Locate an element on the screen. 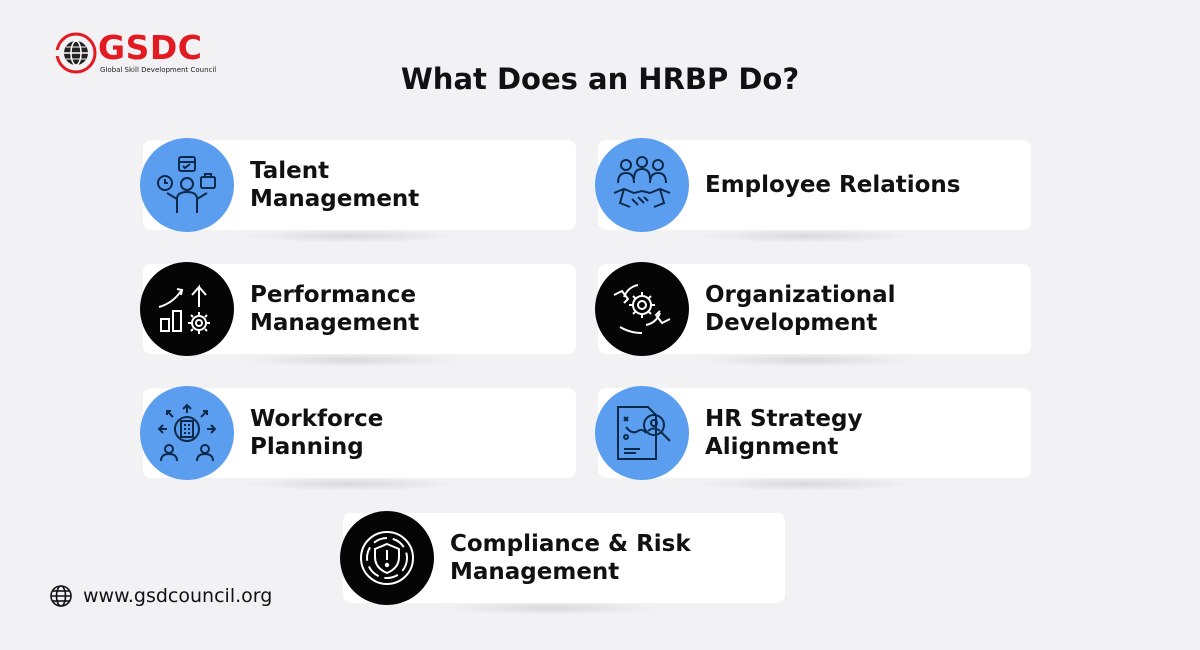  shield-alert-icon is located at coordinates (387, 558).